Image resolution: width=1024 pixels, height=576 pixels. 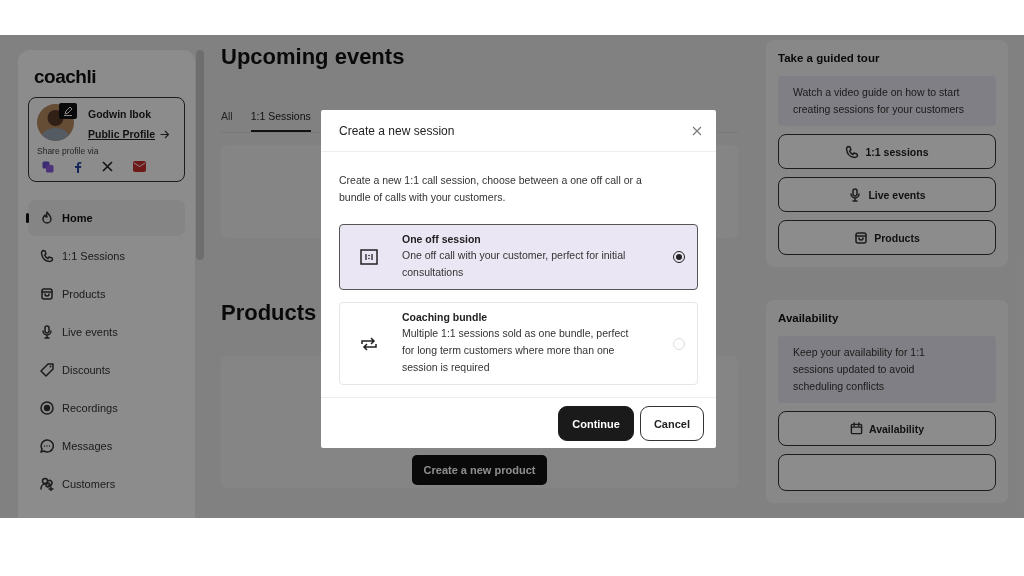 I want to click on section-heading: Products, so click(x=269, y=313).